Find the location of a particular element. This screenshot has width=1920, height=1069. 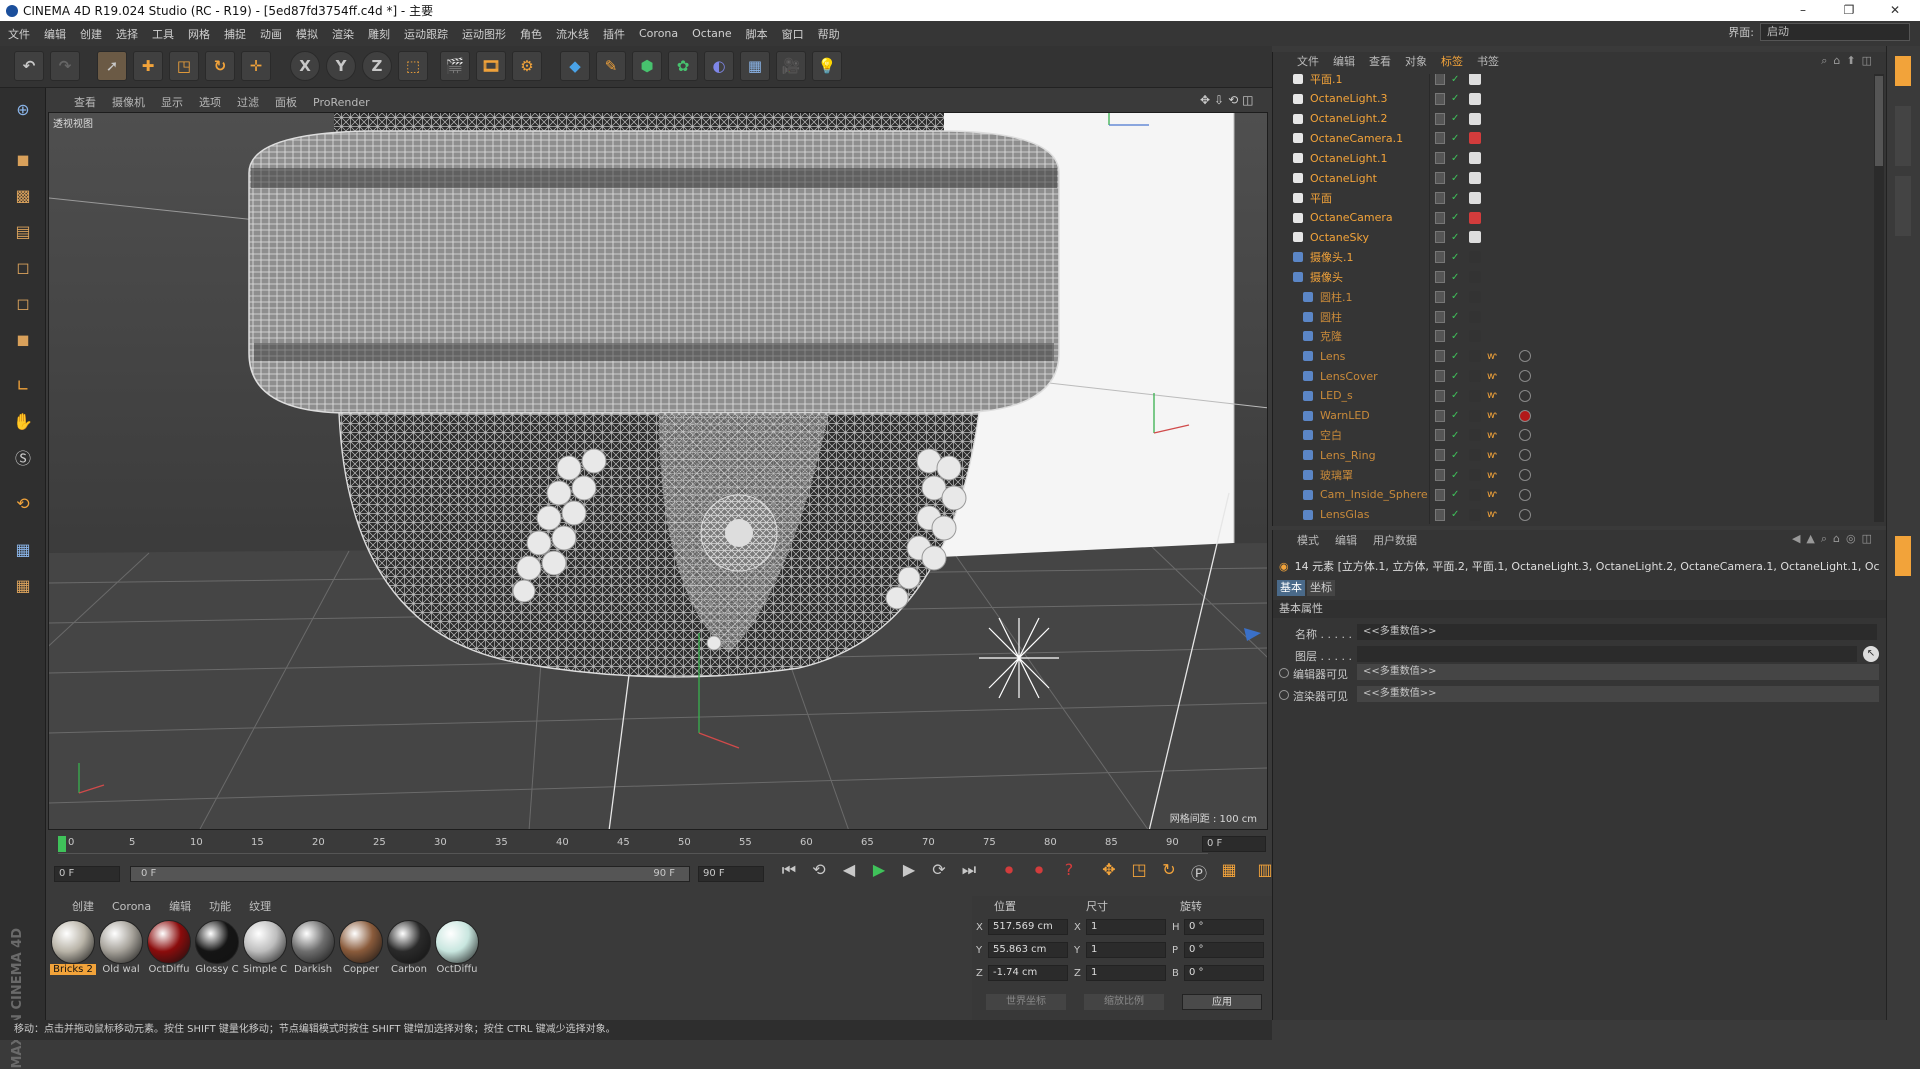

deformer-button: ◐ is located at coordinates (719, 66).